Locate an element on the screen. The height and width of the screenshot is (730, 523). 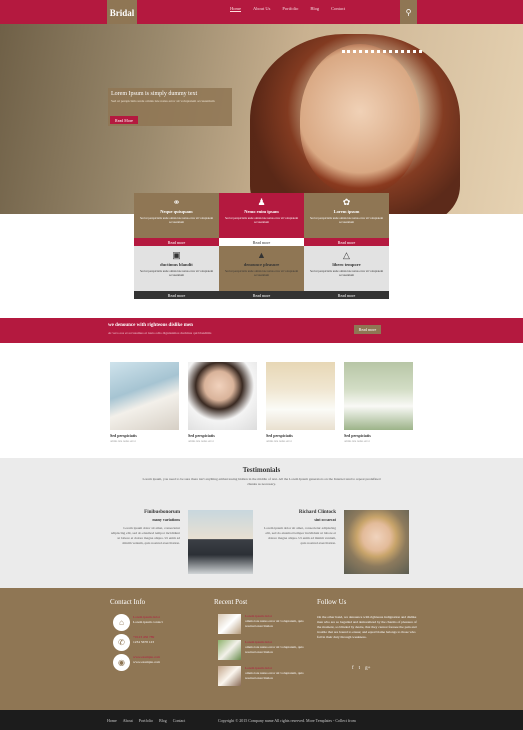
hero-read-more-button: Read More is located at coordinates (124, 120).